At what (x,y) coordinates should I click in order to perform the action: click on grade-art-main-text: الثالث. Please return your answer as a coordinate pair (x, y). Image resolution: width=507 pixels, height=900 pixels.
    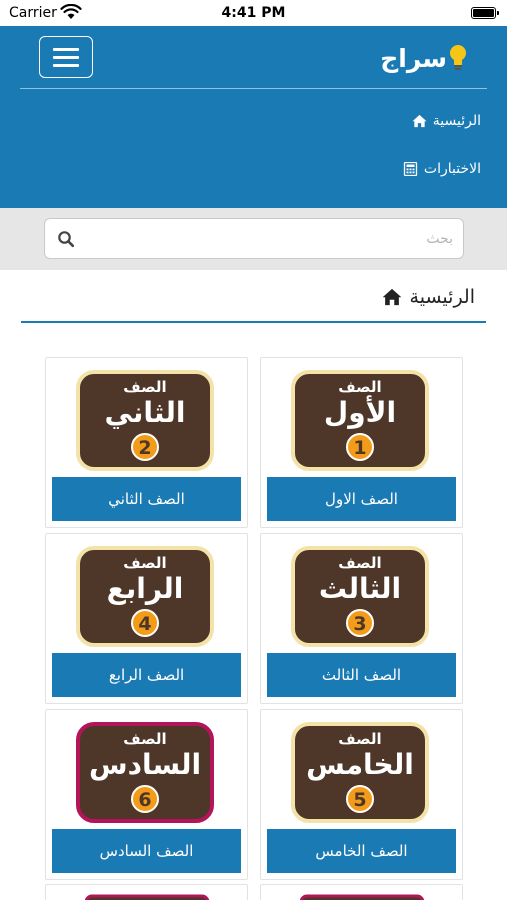
    Looking at the image, I should click on (360, 588).